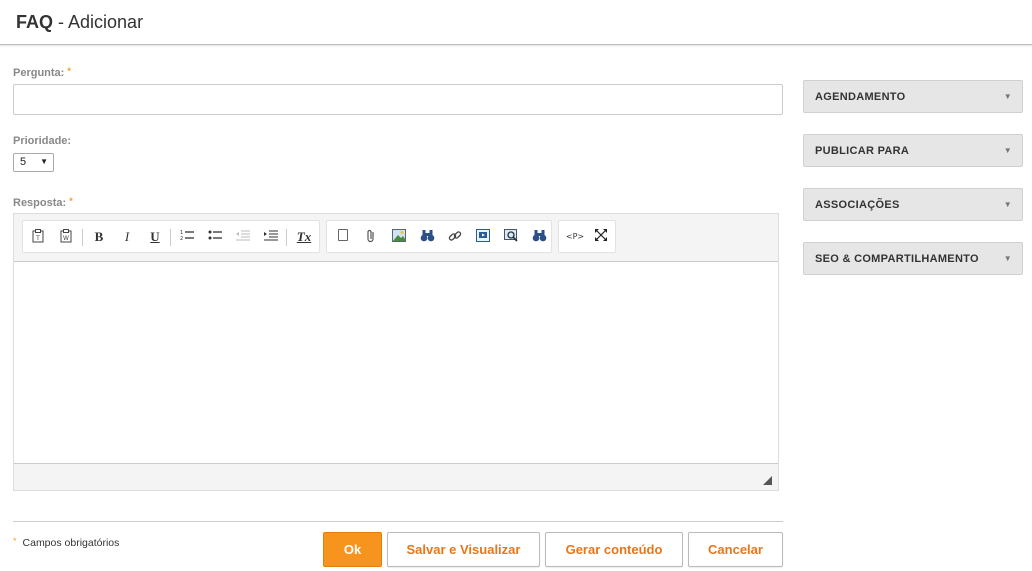  I want to click on page-header: FAQ - Adicionar, so click(516, 22).